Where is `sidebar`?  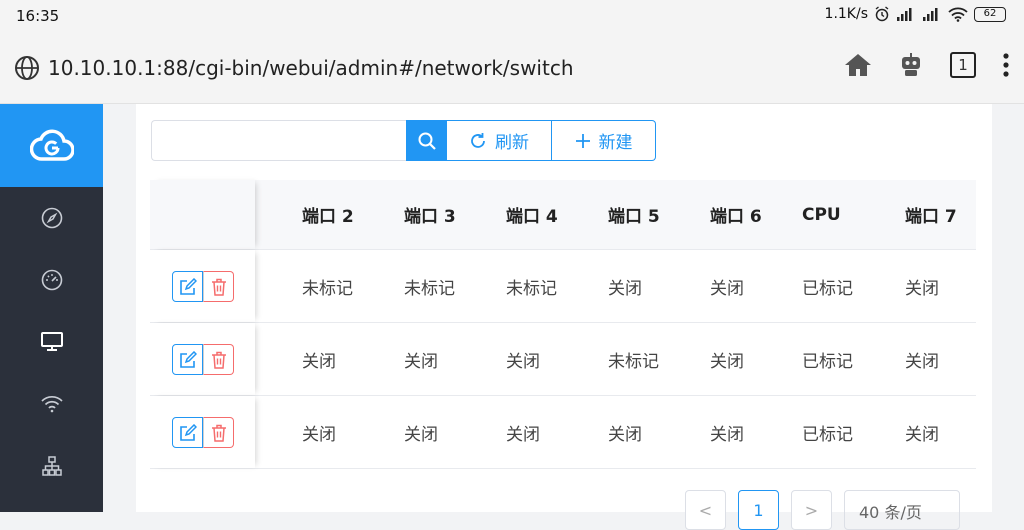 sidebar is located at coordinates (51, 308).